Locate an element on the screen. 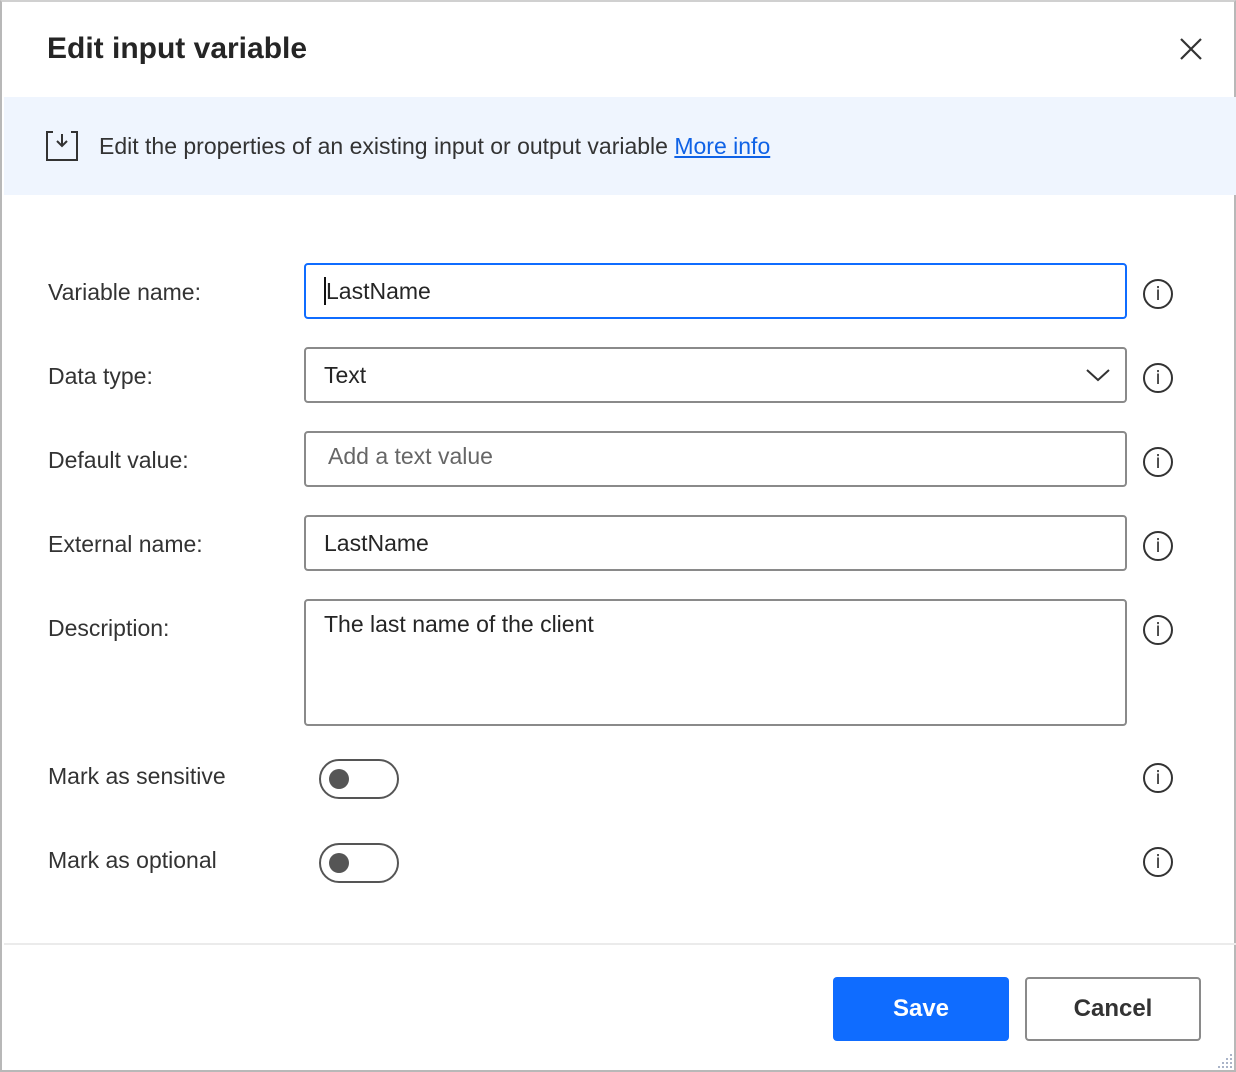  sensitive-toggle is located at coordinates (359, 779).